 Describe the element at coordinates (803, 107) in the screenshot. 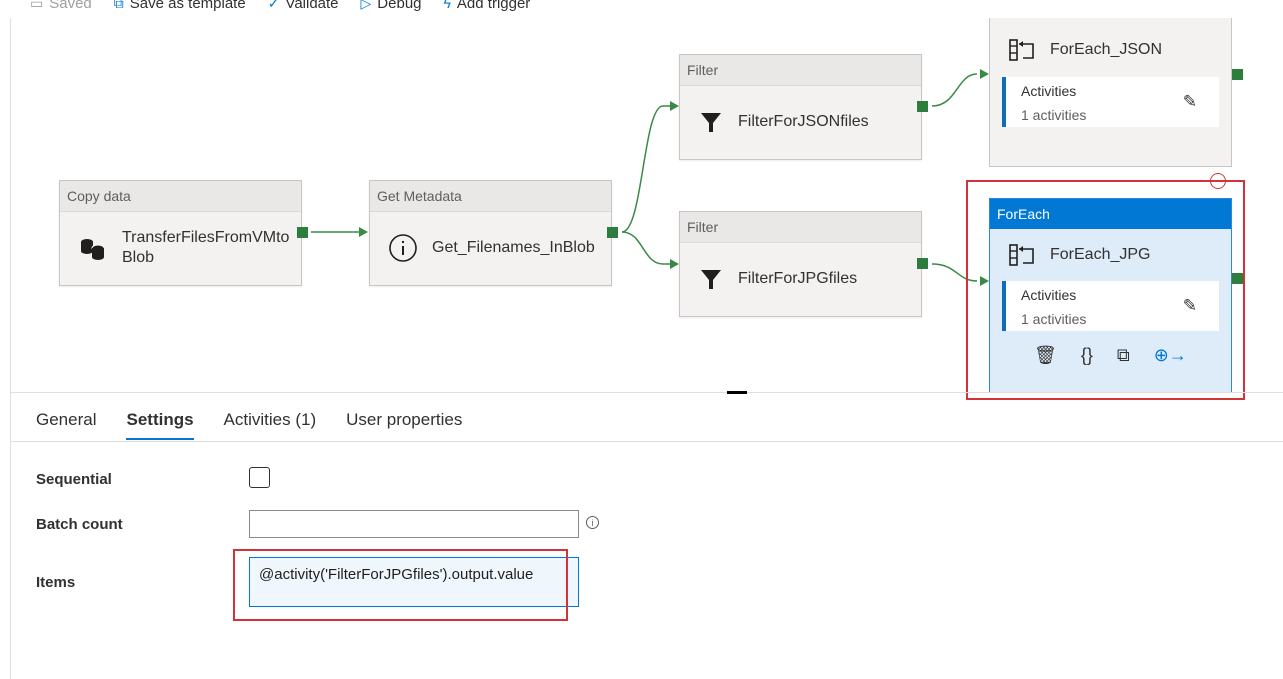

I see `activity-filter-json: Filter FilterForJSONfiles` at that location.